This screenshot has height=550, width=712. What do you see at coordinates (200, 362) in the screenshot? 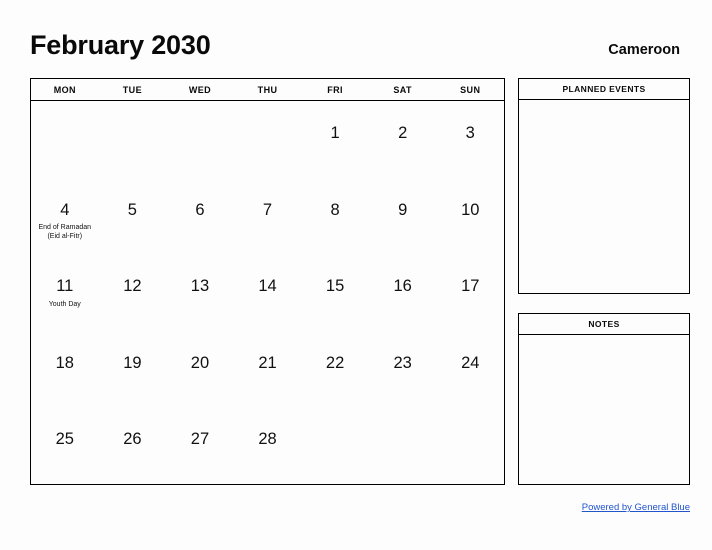
I see `day-number: 20` at bounding box center [200, 362].